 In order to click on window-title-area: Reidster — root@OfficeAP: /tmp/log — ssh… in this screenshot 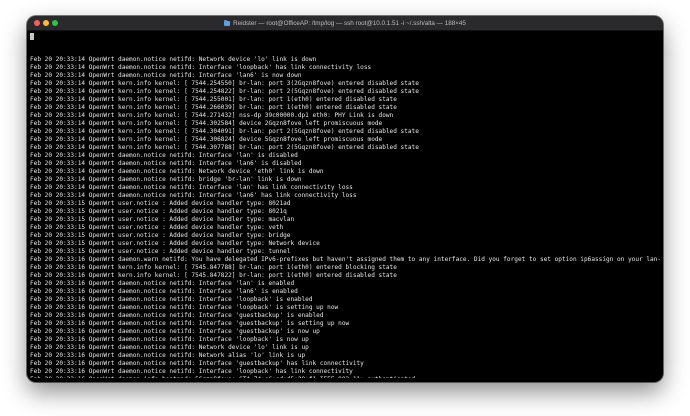, I will do `click(345, 23)`.